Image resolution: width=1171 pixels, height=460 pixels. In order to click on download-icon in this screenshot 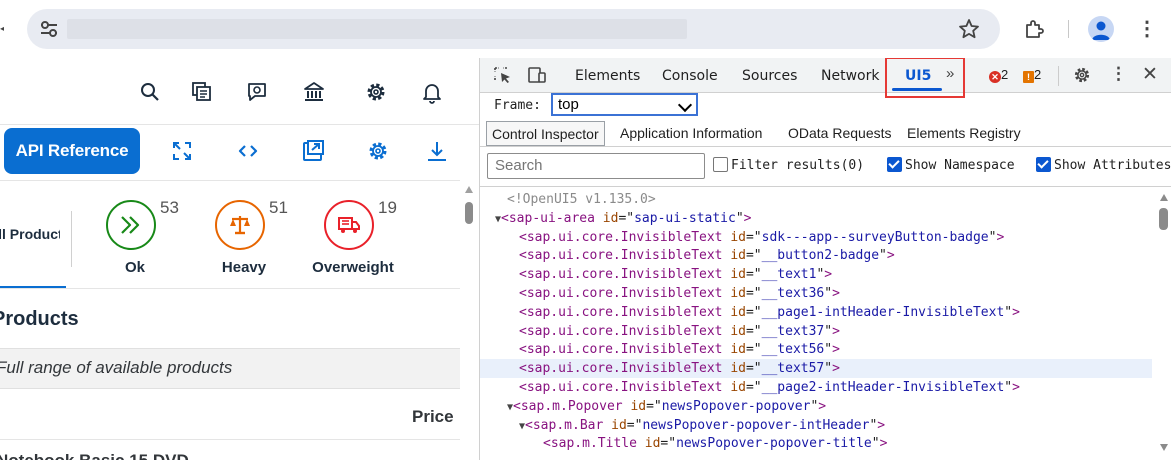, I will do `click(437, 151)`.